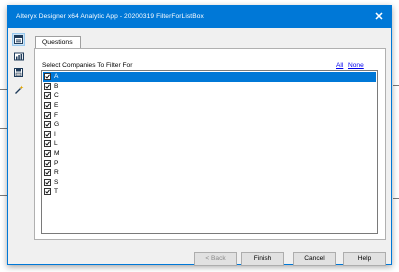  I want to click on help-button: Help, so click(364, 259).